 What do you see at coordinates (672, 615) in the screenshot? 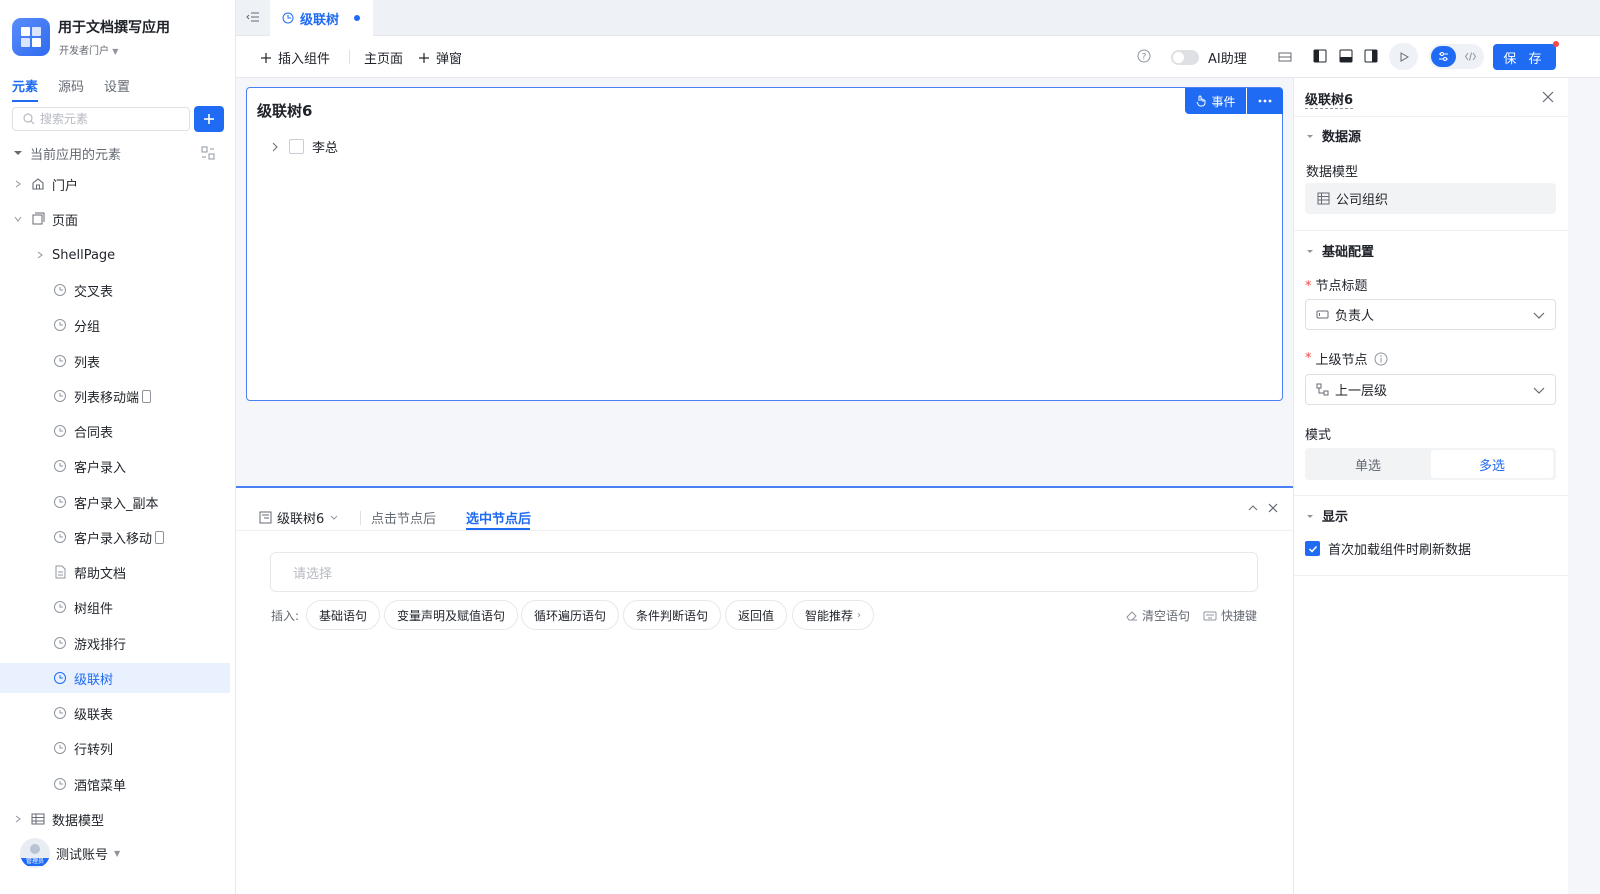
I see `chip-condition: 条件判断语句` at bounding box center [672, 615].